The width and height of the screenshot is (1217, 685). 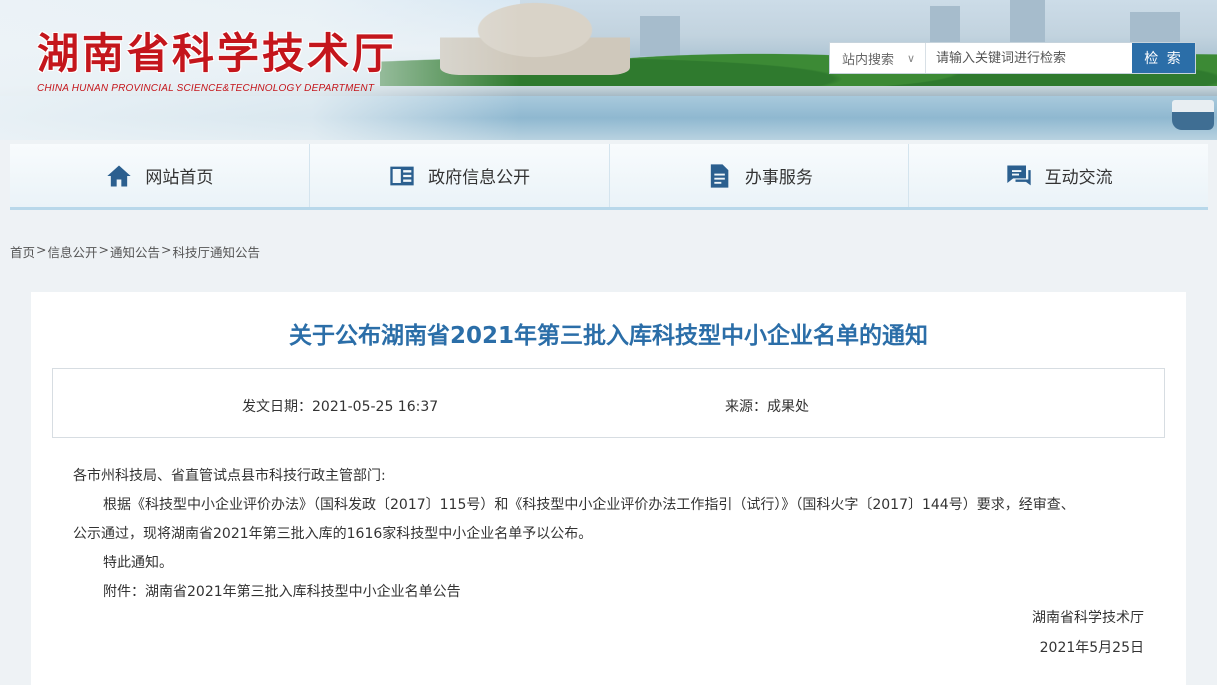 I want to click on search-scope-label: 站内搜索, so click(x=868, y=60).